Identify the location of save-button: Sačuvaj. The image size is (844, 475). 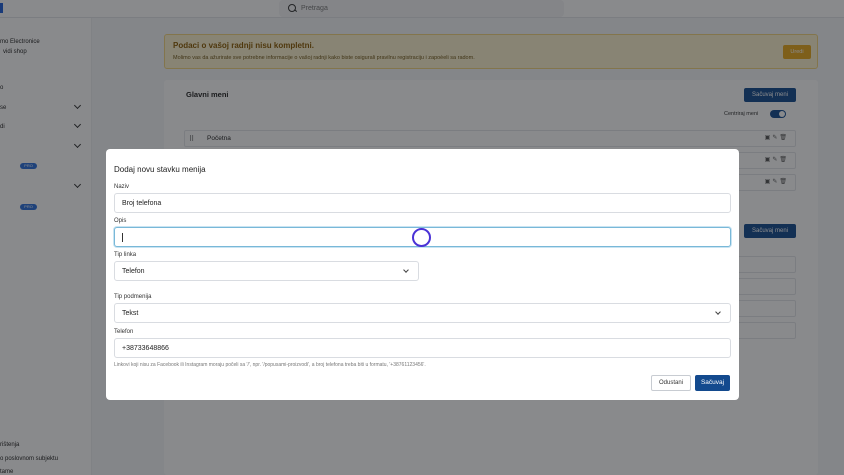
(712, 383).